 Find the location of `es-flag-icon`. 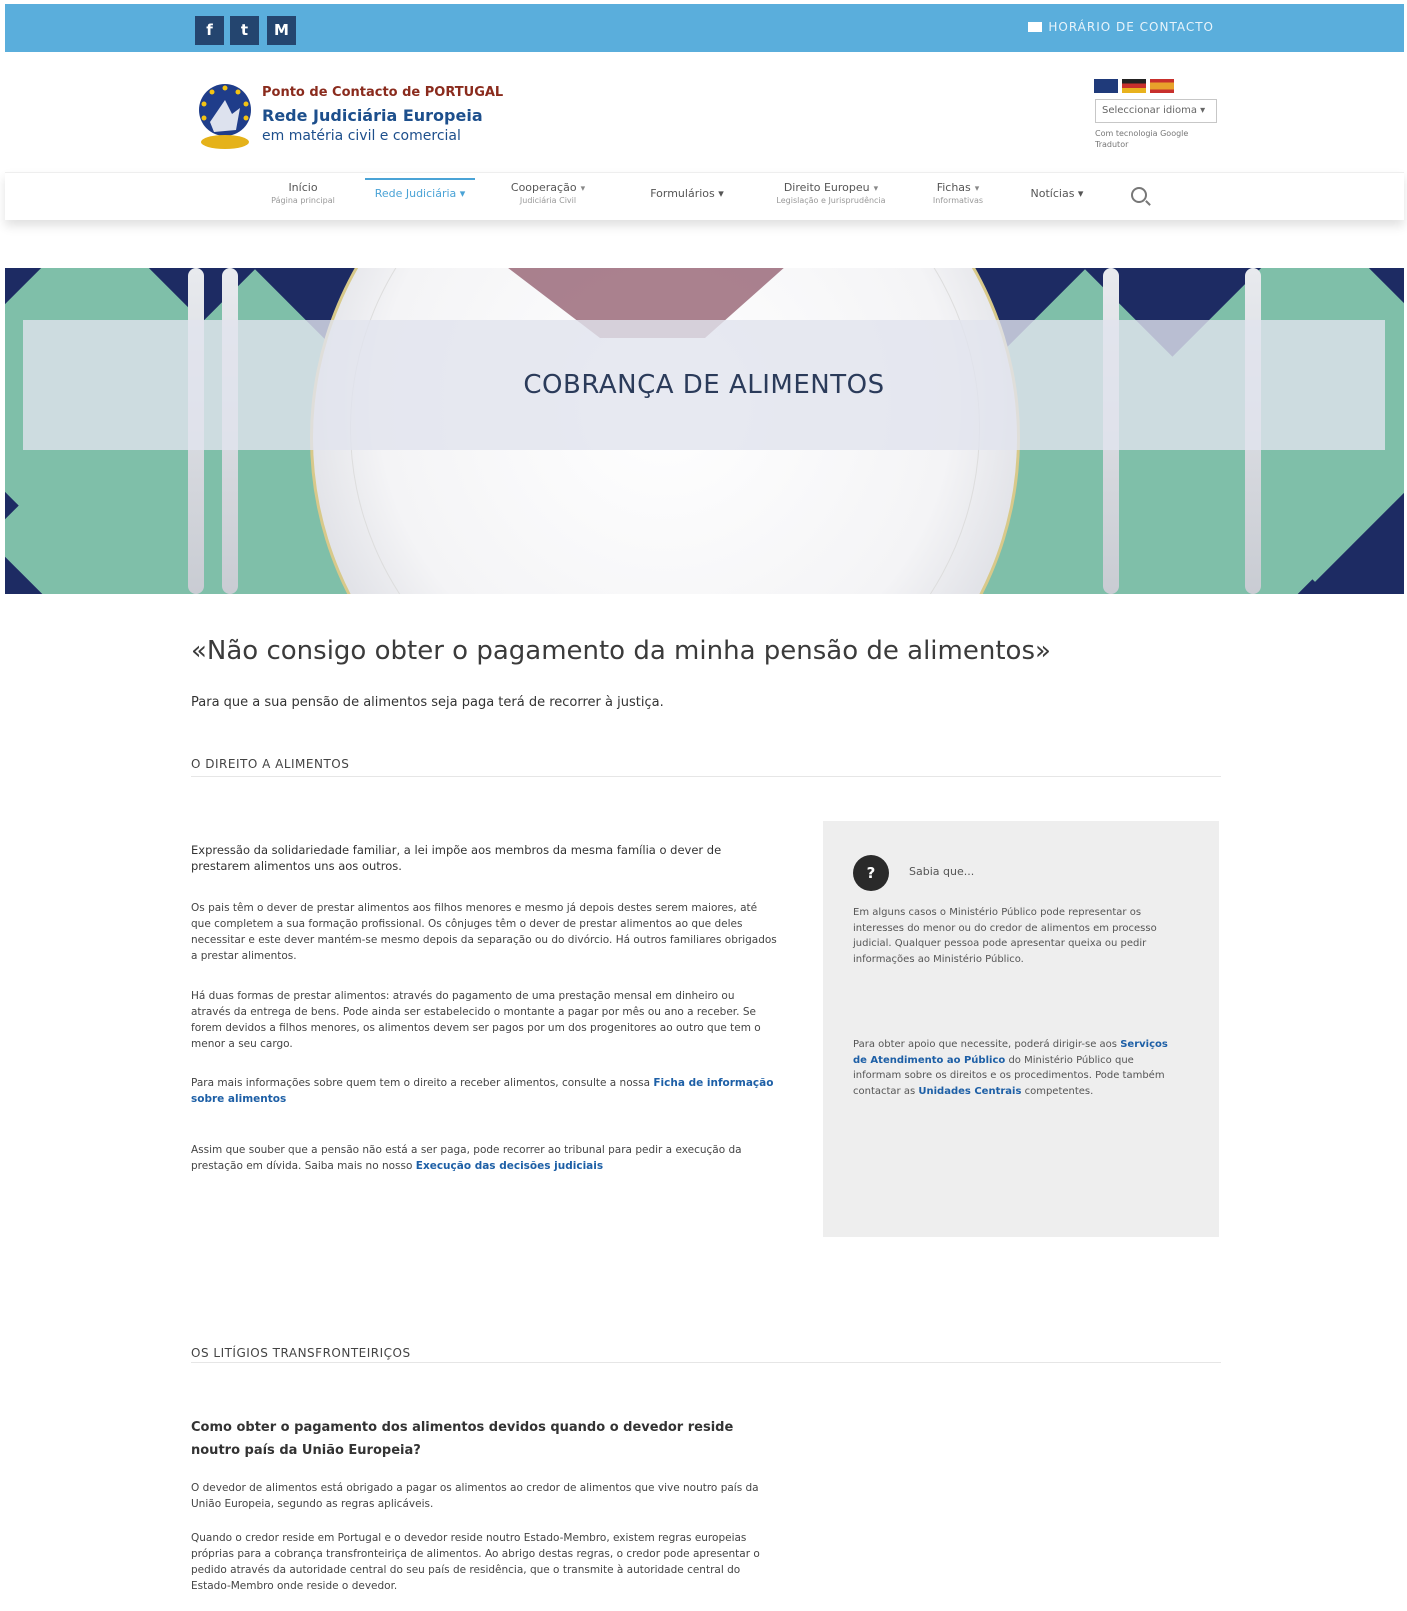

es-flag-icon is located at coordinates (1162, 86).